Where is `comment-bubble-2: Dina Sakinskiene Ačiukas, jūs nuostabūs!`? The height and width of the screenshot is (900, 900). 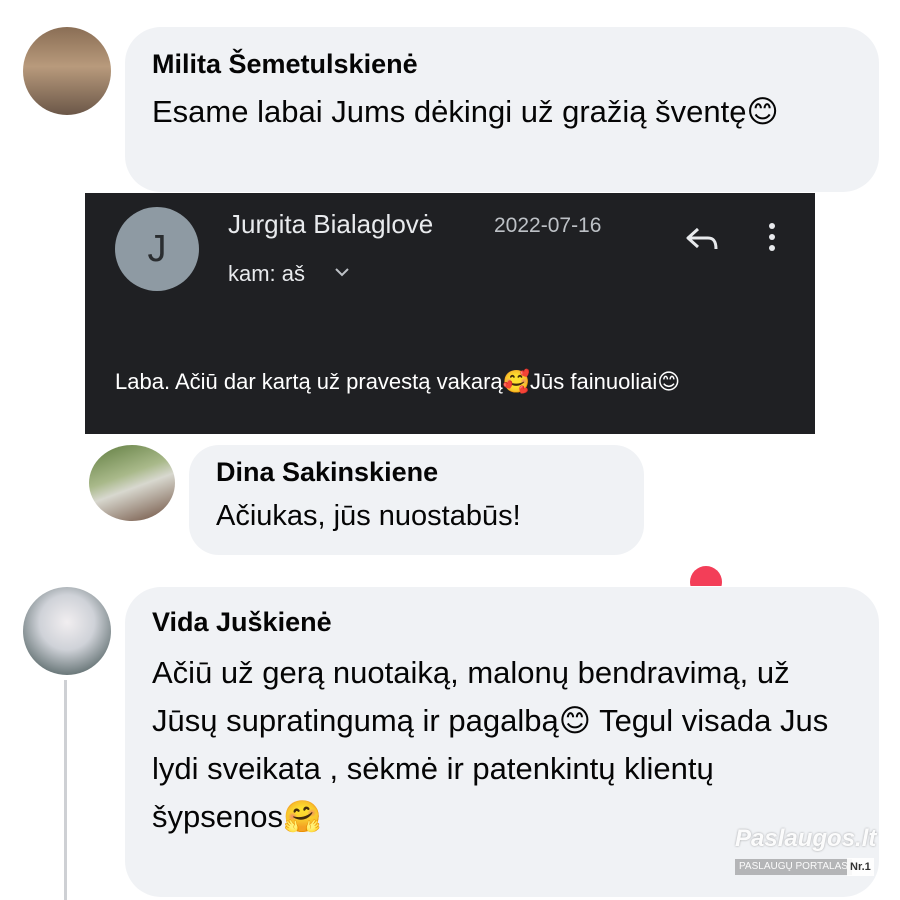
comment-bubble-2: Dina Sakinskiene Ačiukas, jūs nuostabūs! is located at coordinates (416, 500).